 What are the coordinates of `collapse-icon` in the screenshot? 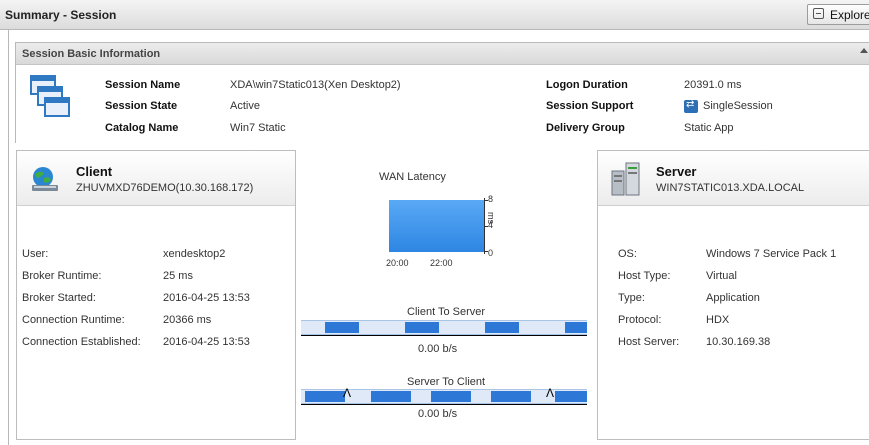 It's located at (864, 50).